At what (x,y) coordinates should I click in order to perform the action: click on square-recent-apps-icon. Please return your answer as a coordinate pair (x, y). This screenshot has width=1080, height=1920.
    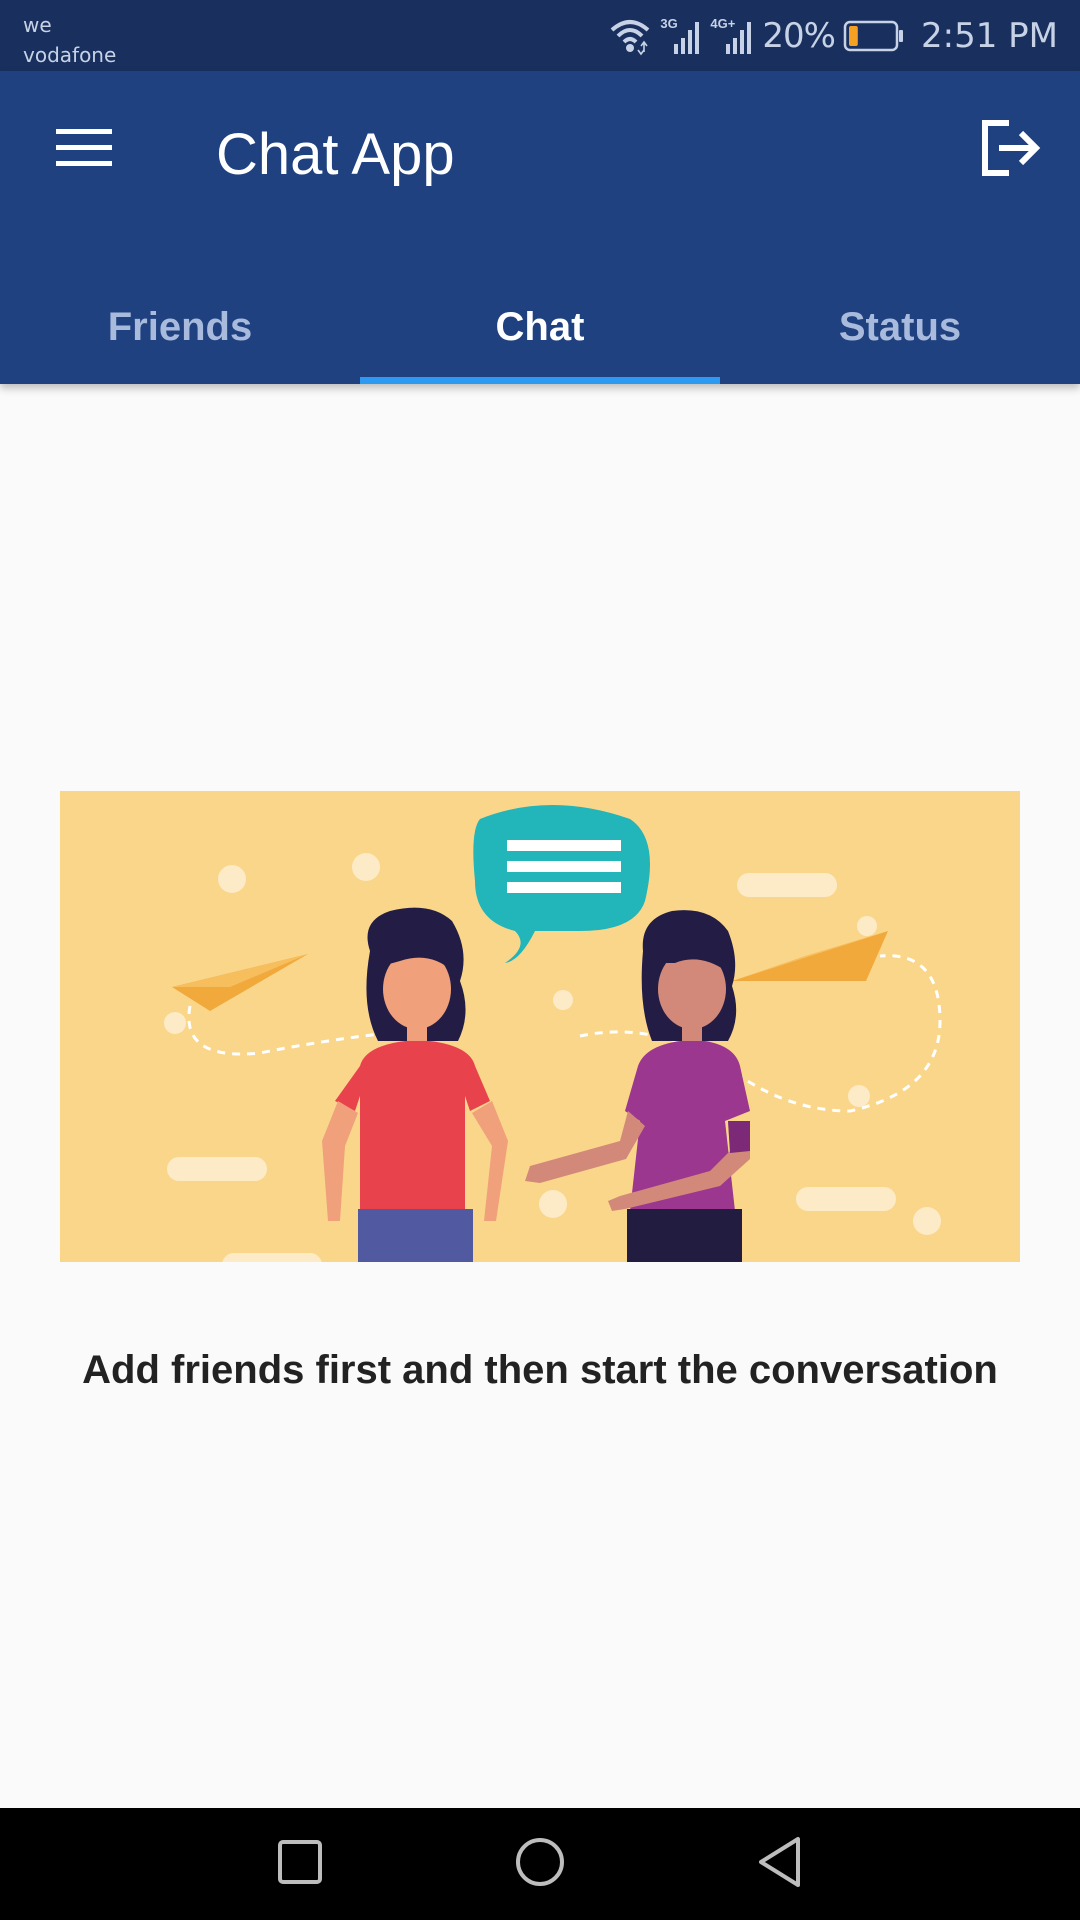
    Looking at the image, I should click on (300, 1864).